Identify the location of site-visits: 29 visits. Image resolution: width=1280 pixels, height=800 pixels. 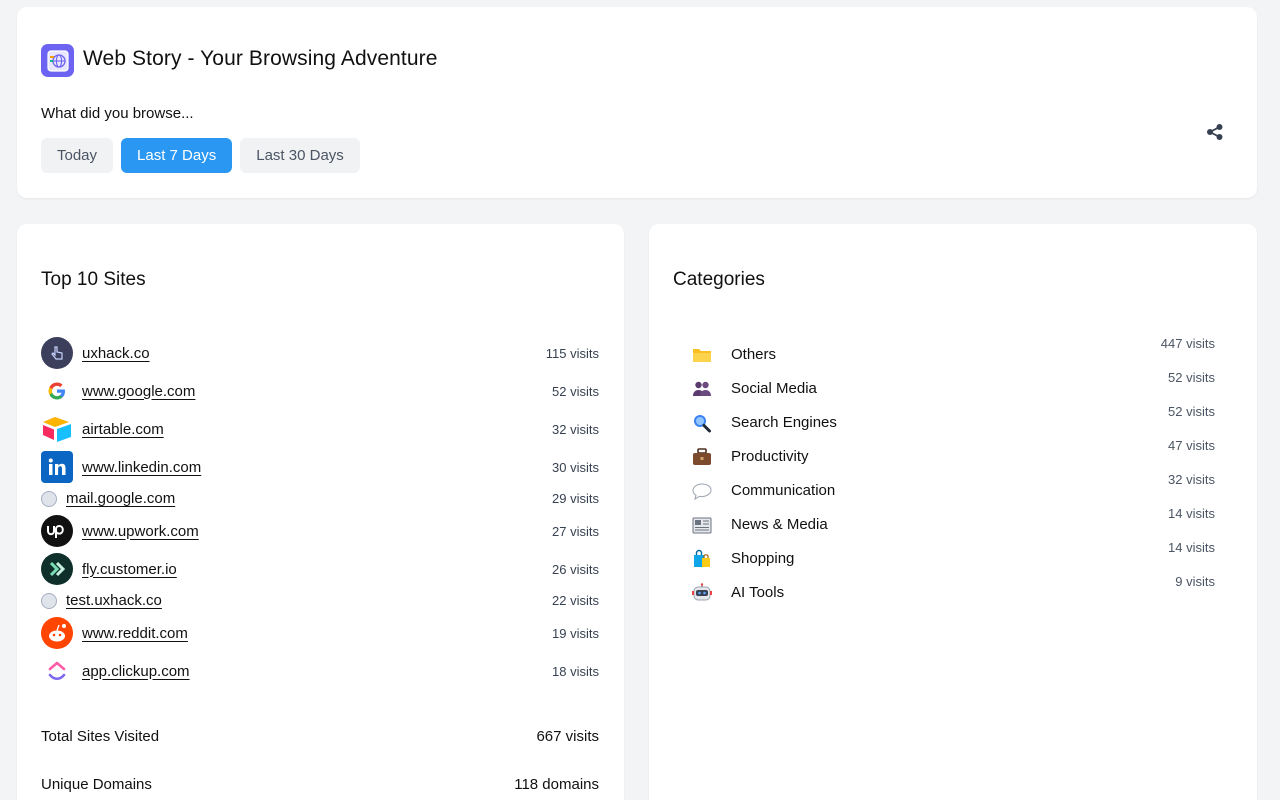
(575, 498).